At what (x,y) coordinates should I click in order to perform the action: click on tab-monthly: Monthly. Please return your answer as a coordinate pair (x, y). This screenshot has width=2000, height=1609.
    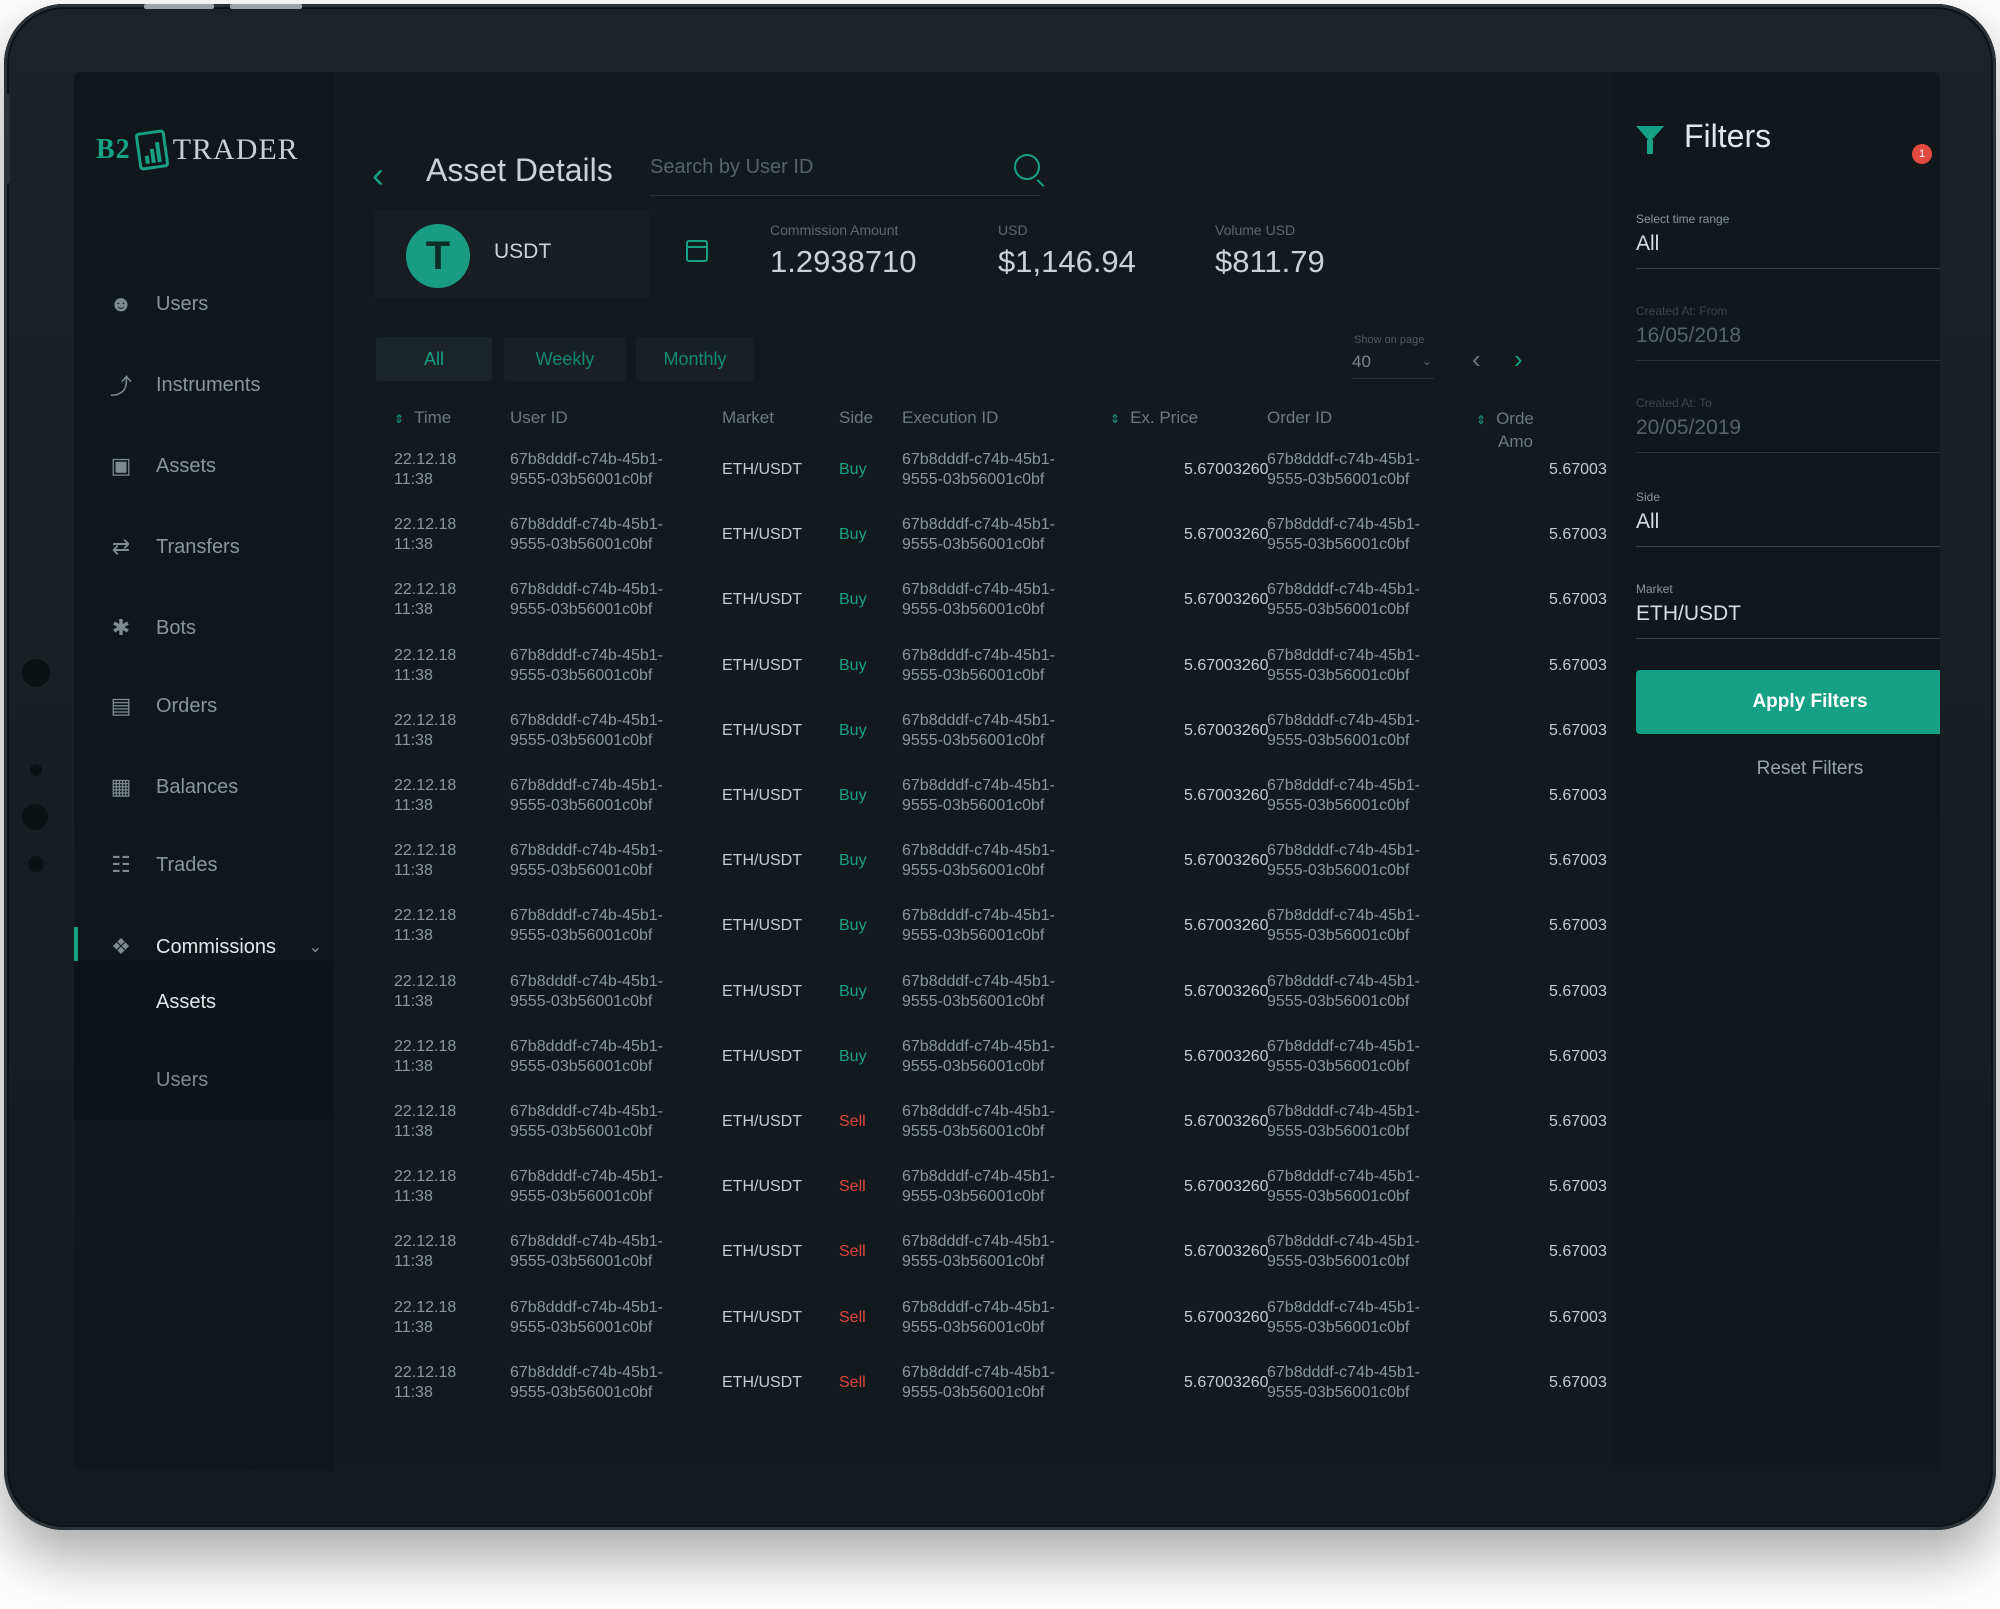
    Looking at the image, I should click on (695, 359).